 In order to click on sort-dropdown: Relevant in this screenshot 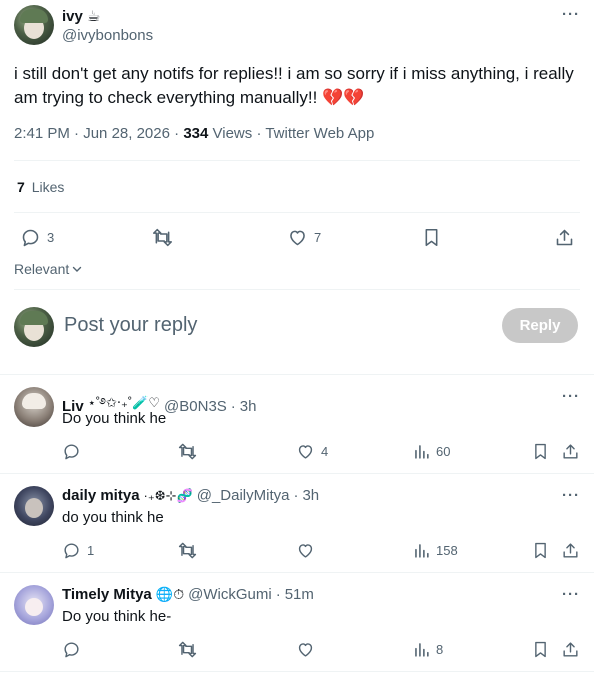, I will do `click(48, 269)`.